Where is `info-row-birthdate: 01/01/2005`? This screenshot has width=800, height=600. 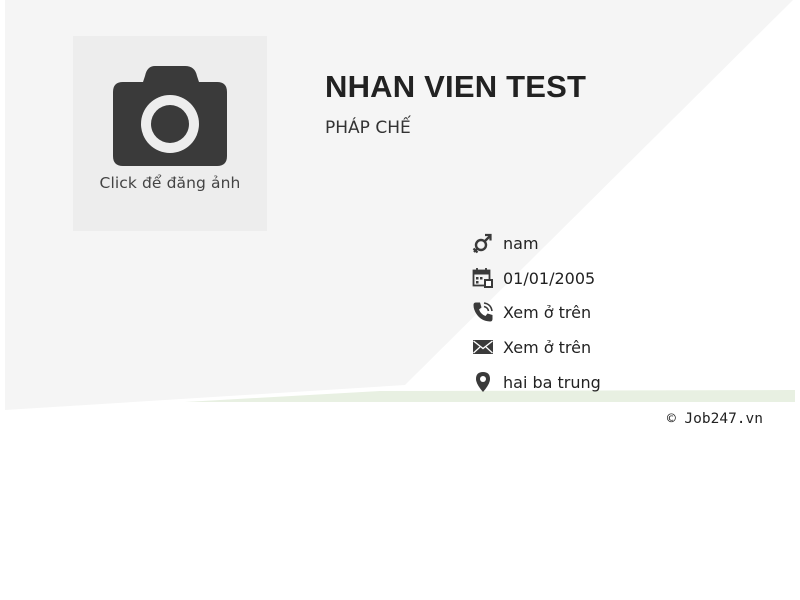
info-row-birthdate: 01/01/2005 is located at coordinates (632, 278).